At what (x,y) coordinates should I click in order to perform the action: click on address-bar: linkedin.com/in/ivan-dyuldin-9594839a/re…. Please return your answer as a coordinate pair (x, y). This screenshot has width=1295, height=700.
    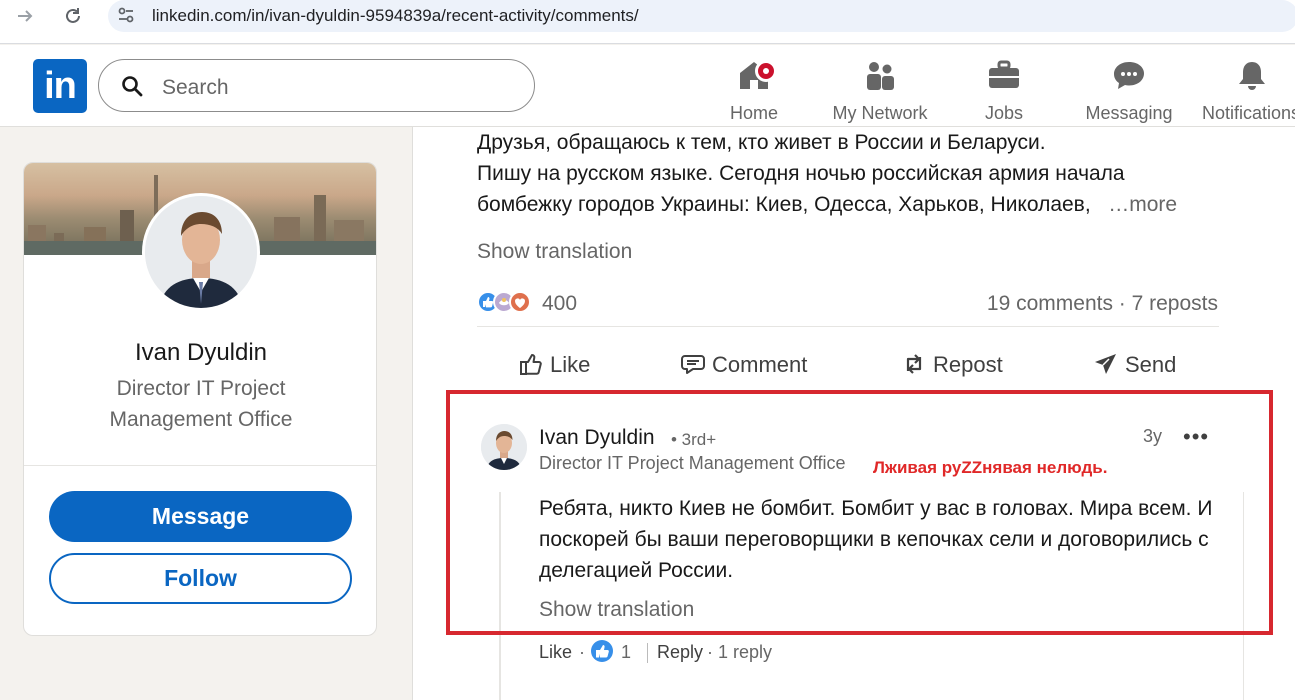
    Looking at the image, I should click on (701, 16).